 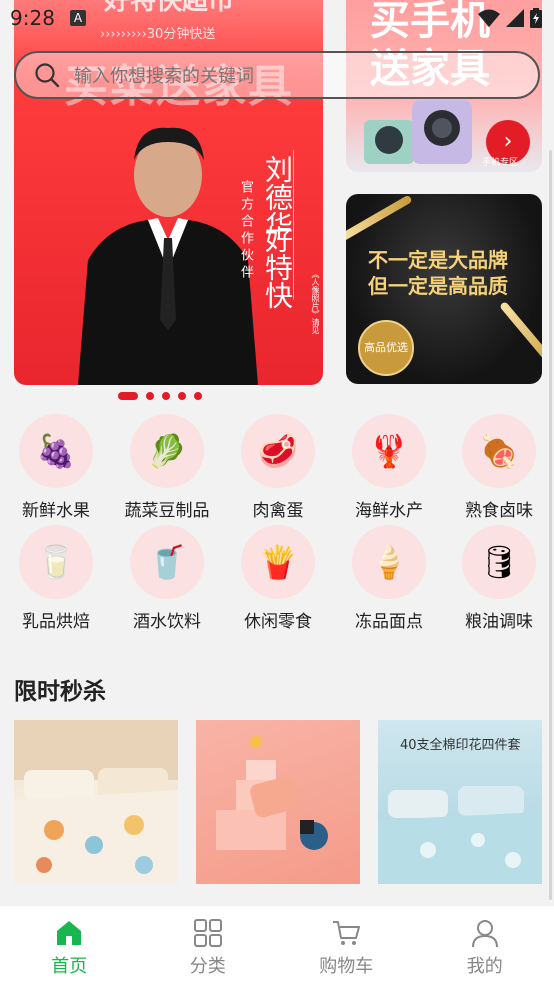 I want to click on tab-home: 首页, so click(x=69, y=945).